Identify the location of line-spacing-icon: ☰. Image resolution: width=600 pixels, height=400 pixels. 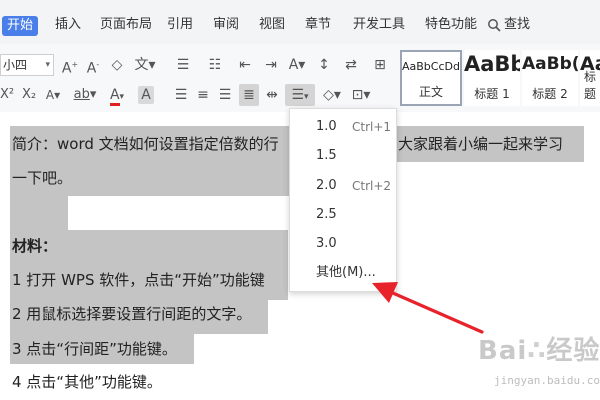
(298, 95).